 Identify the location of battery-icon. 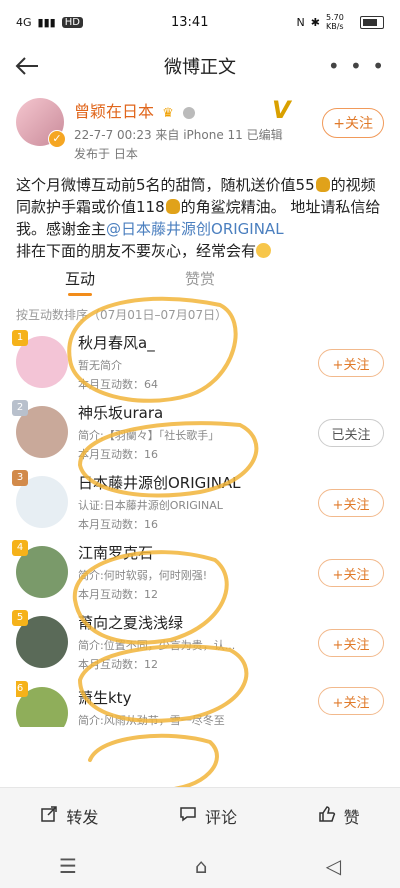
(371, 22).